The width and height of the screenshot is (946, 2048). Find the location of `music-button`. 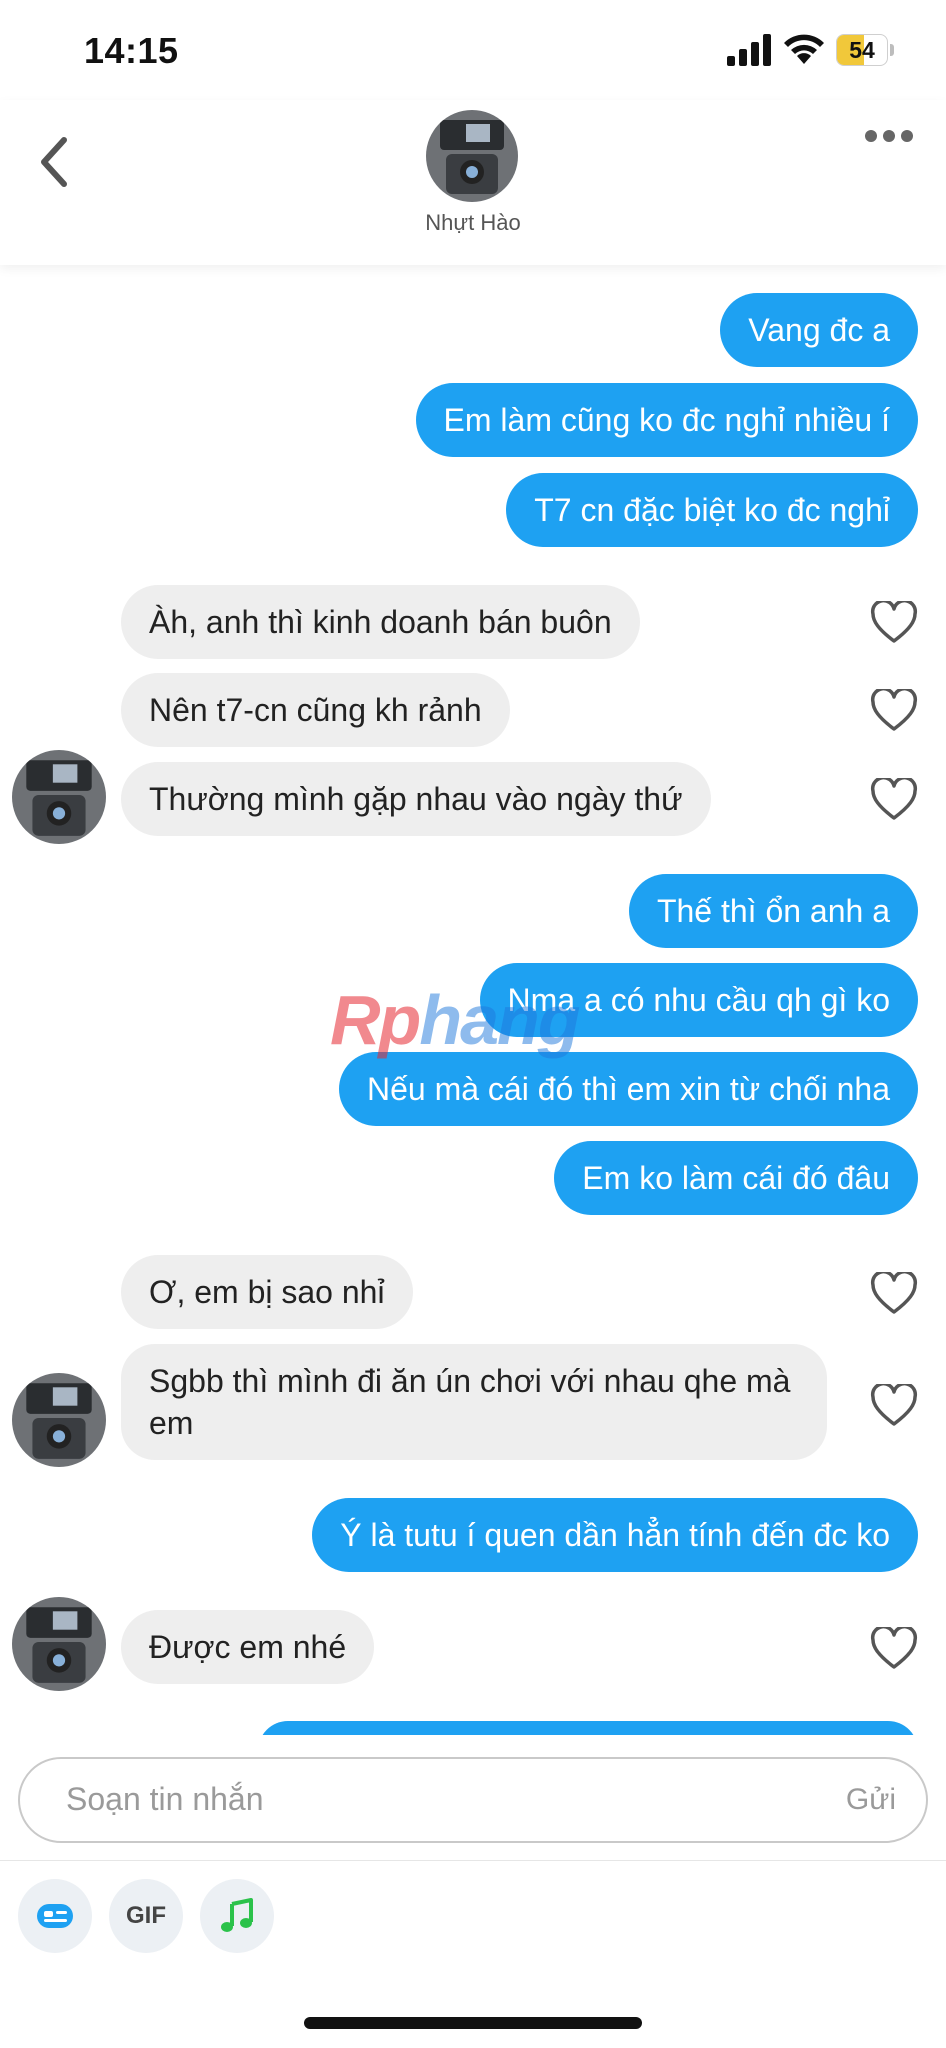

music-button is located at coordinates (237, 1916).